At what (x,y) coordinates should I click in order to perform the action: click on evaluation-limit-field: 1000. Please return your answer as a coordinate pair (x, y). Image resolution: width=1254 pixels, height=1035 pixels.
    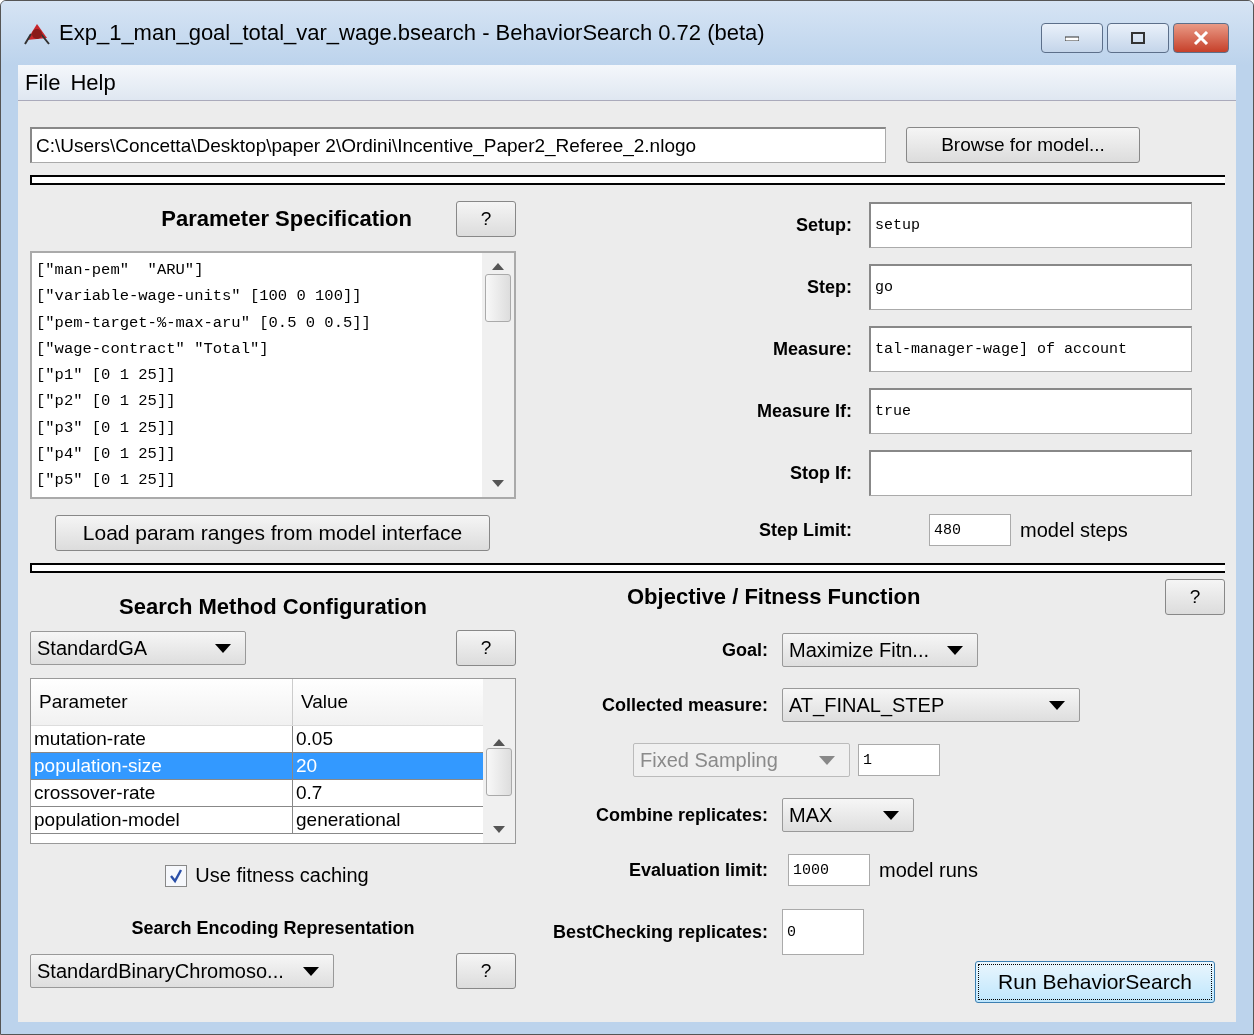
    Looking at the image, I should click on (829, 870).